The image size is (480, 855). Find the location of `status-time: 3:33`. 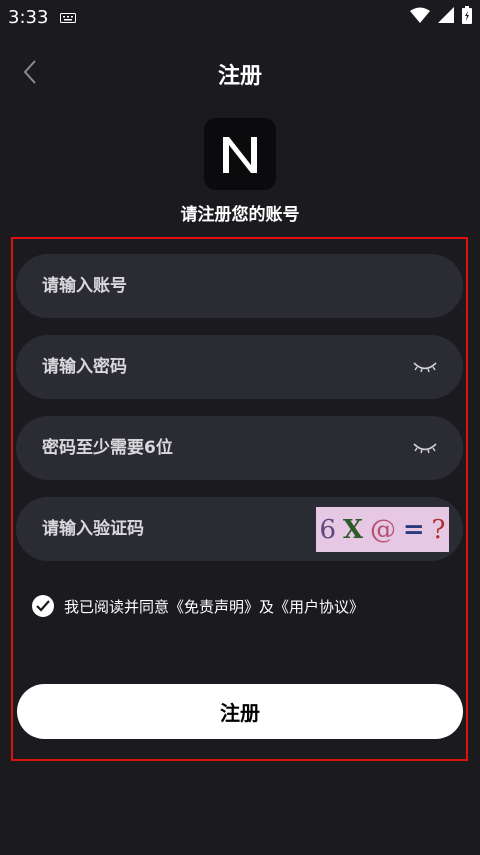

status-time: 3:33 is located at coordinates (28, 17).